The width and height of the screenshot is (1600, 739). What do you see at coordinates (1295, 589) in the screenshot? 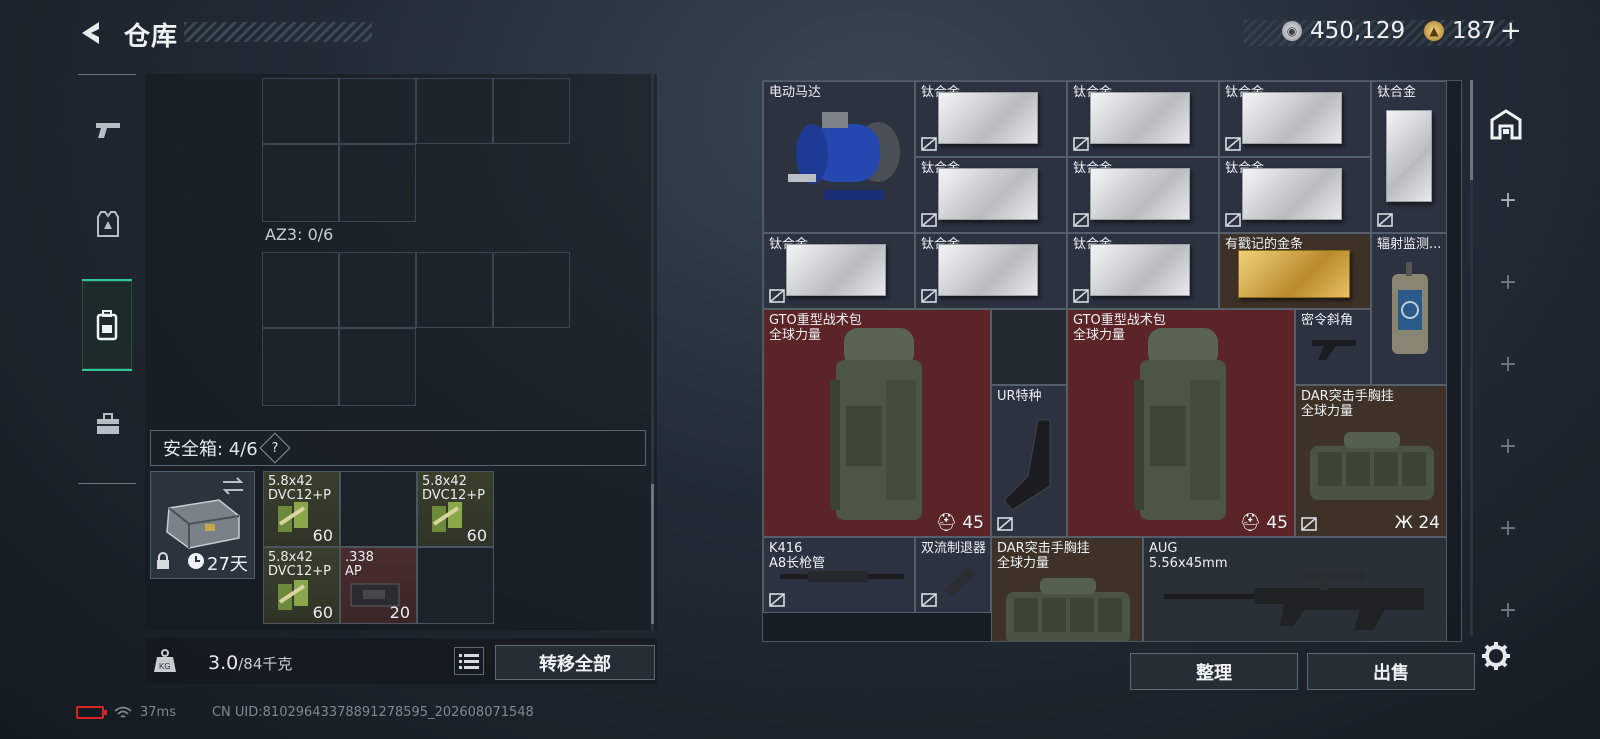
I see `item-rifle-aug: AUG 5.56x45mm` at bounding box center [1295, 589].